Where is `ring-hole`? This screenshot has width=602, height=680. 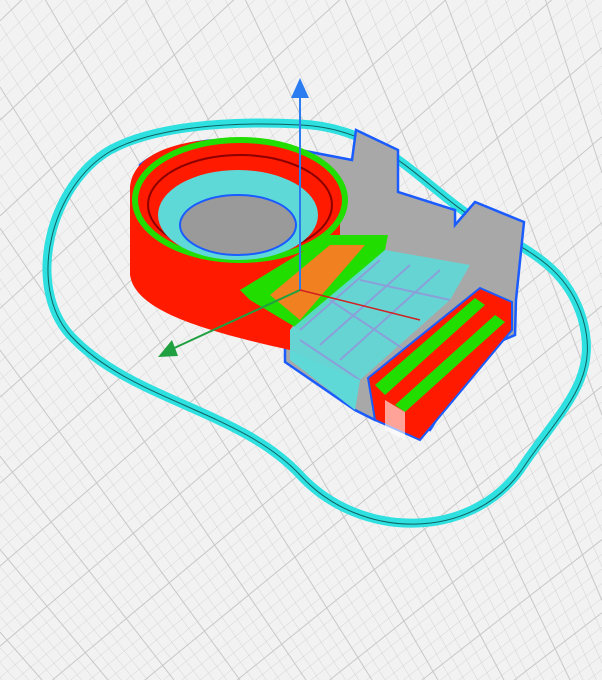 ring-hole is located at coordinates (238, 225).